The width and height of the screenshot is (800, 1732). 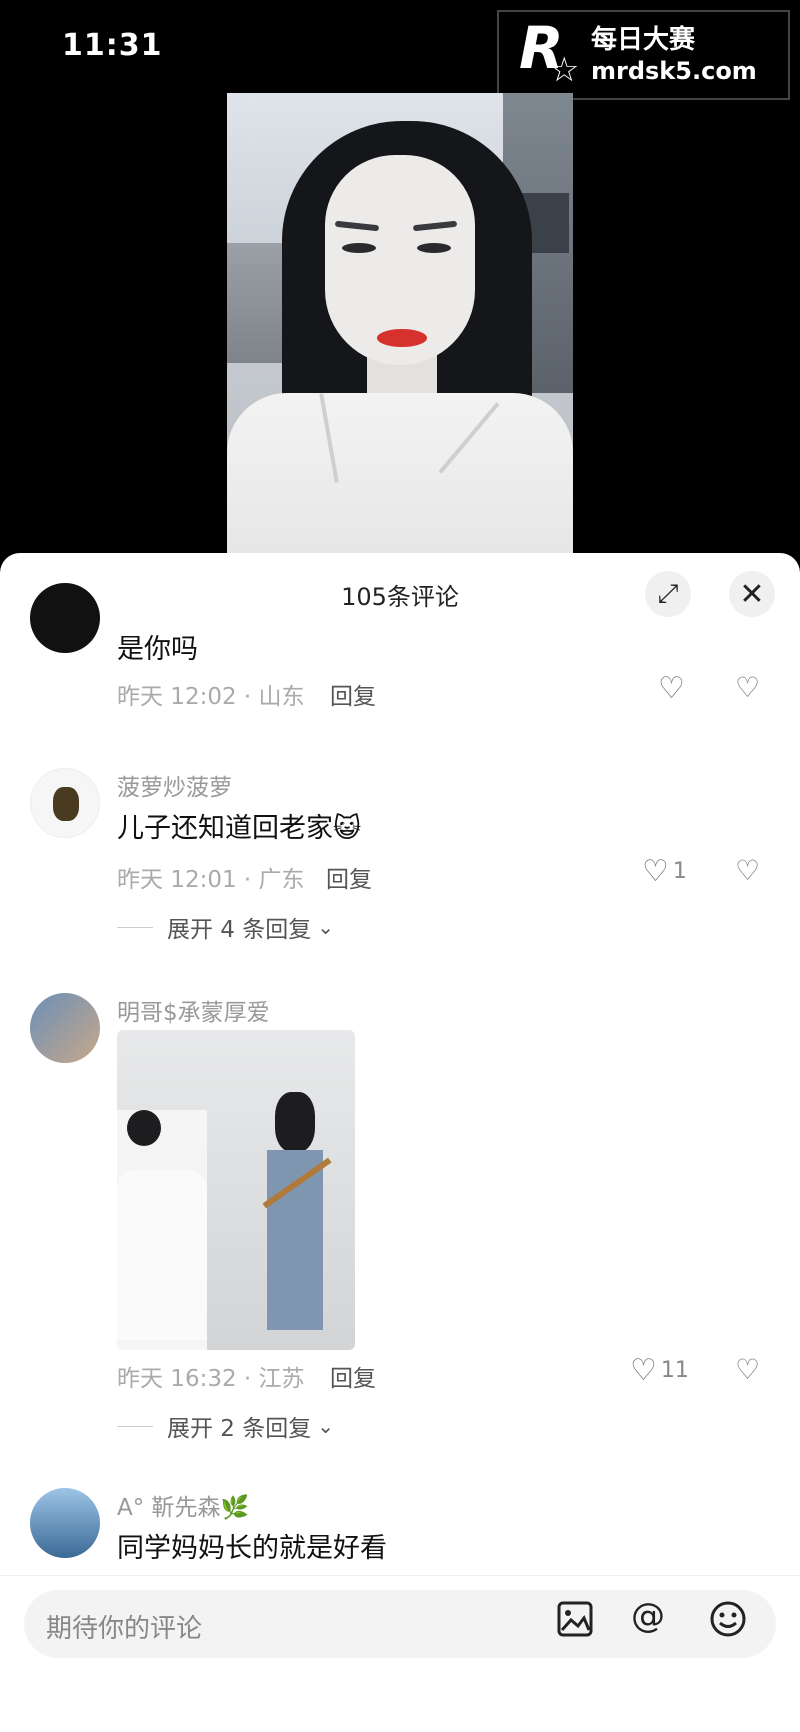 What do you see at coordinates (211, 880) in the screenshot?
I see `comment-meta: 昨天 12:01 · 广东` at bounding box center [211, 880].